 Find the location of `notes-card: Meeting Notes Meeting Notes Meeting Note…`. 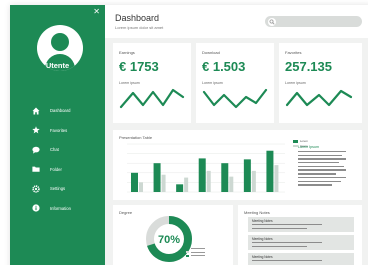

notes-card: Meeting Notes Meeting Notes Meeting Note… is located at coordinates (300, 235).